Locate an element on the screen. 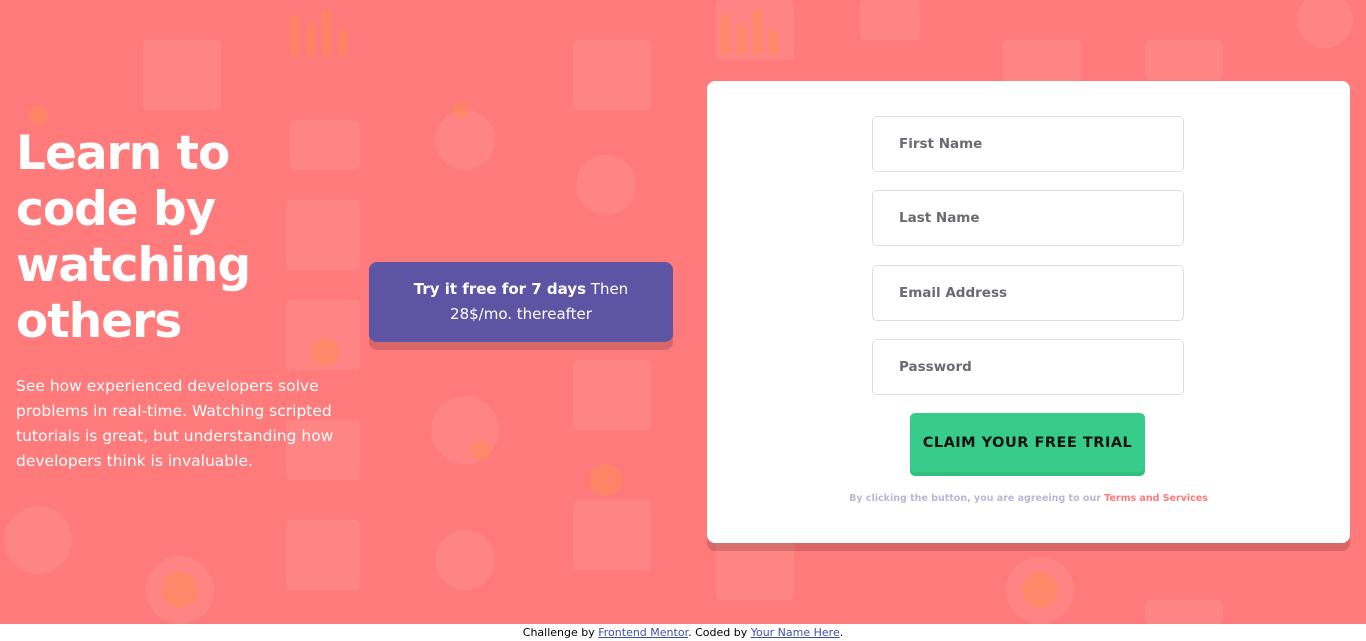 This screenshot has width=1366, height=641. frontend-mentor-link: Frontend Mentor is located at coordinates (643, 632).